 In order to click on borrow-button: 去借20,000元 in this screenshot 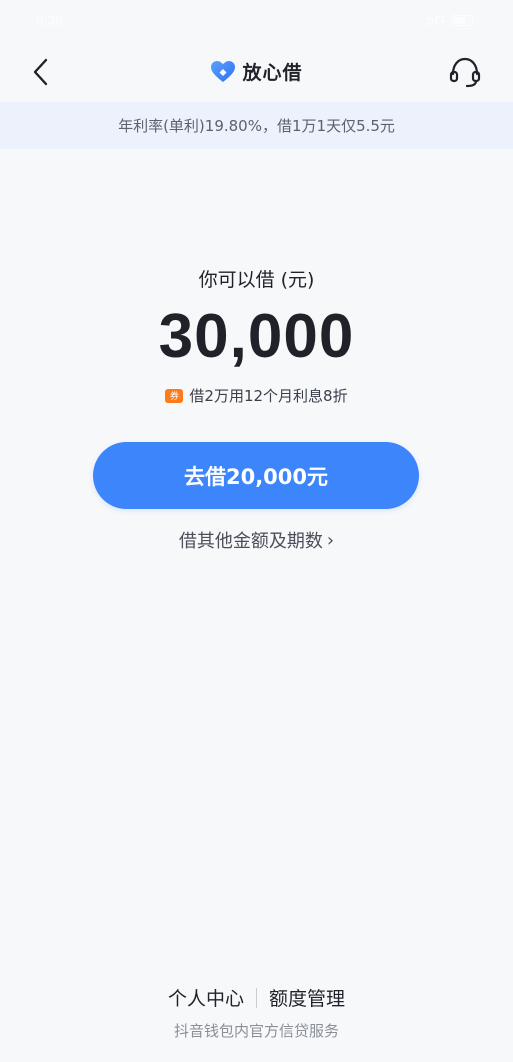, I will do `click(256, 475)`.